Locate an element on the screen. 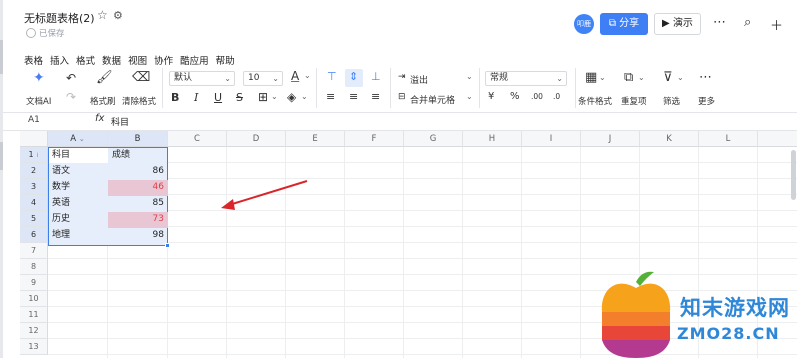 Image resolution: width=797 pixels, height=358 pixels. row-header: 11 is located at coordinates (34, 315).